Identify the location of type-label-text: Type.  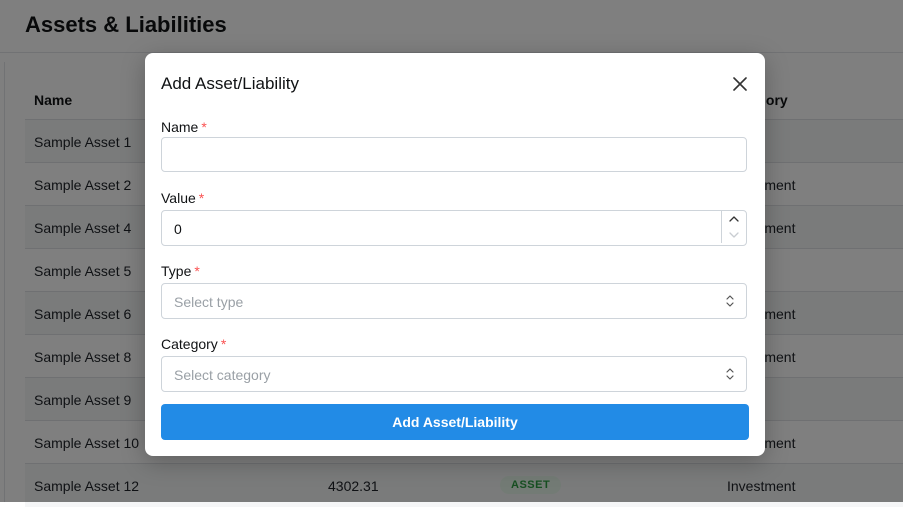
(176, 271).